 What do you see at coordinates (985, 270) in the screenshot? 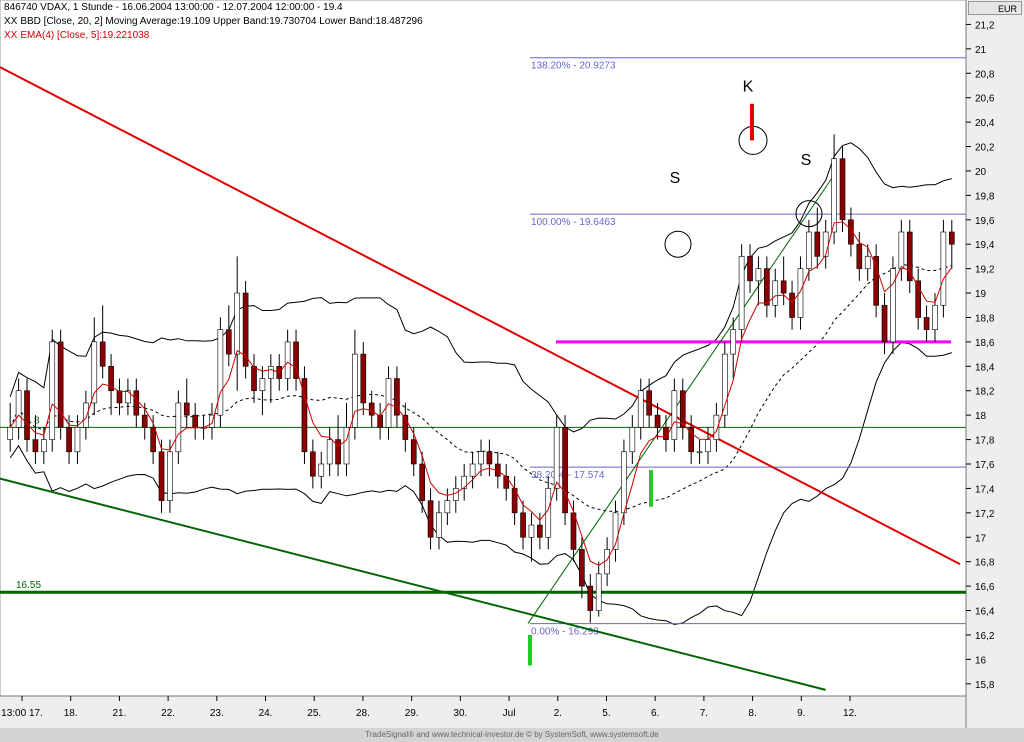
I see `y-tick-label: 19,2` at bounding box center [985, 270].